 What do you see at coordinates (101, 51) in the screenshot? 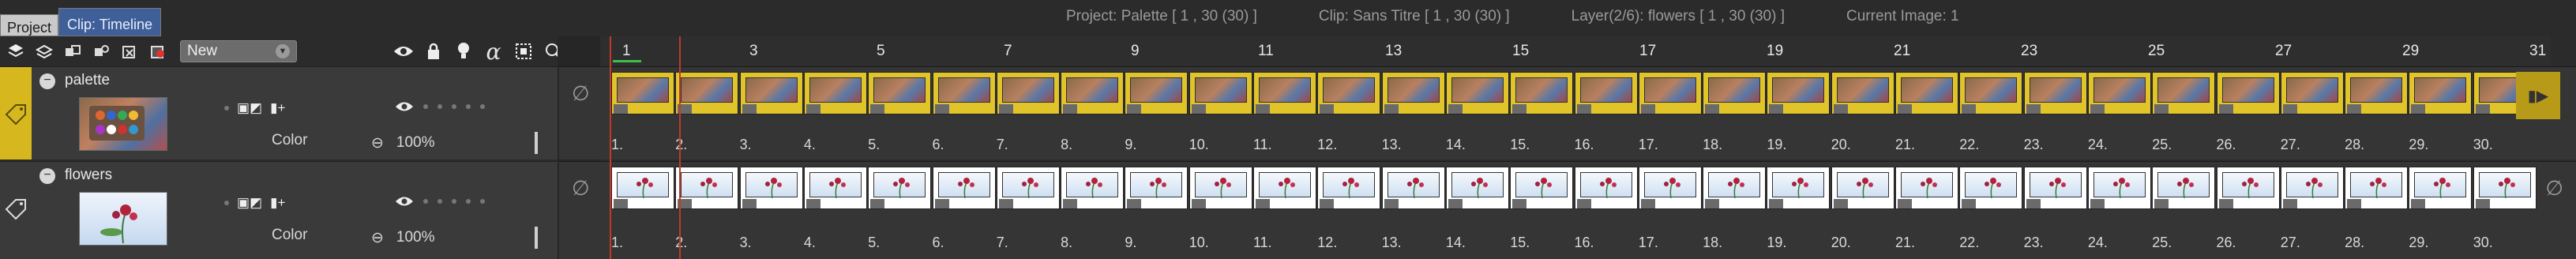
I see `layer-link-icon` at bounding box center [101, 51].